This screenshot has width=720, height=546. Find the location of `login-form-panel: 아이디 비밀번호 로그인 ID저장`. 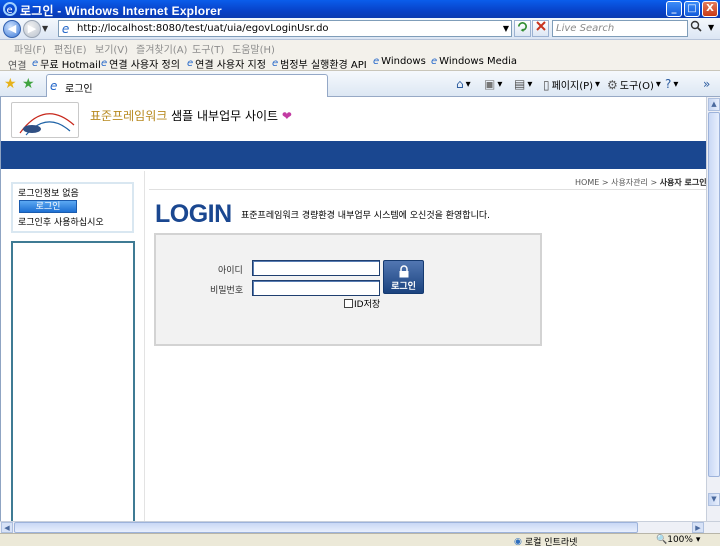

login-form-panel: 아이디 비밀번호 로그인 ID저장 is located at coordinates (348, 289).